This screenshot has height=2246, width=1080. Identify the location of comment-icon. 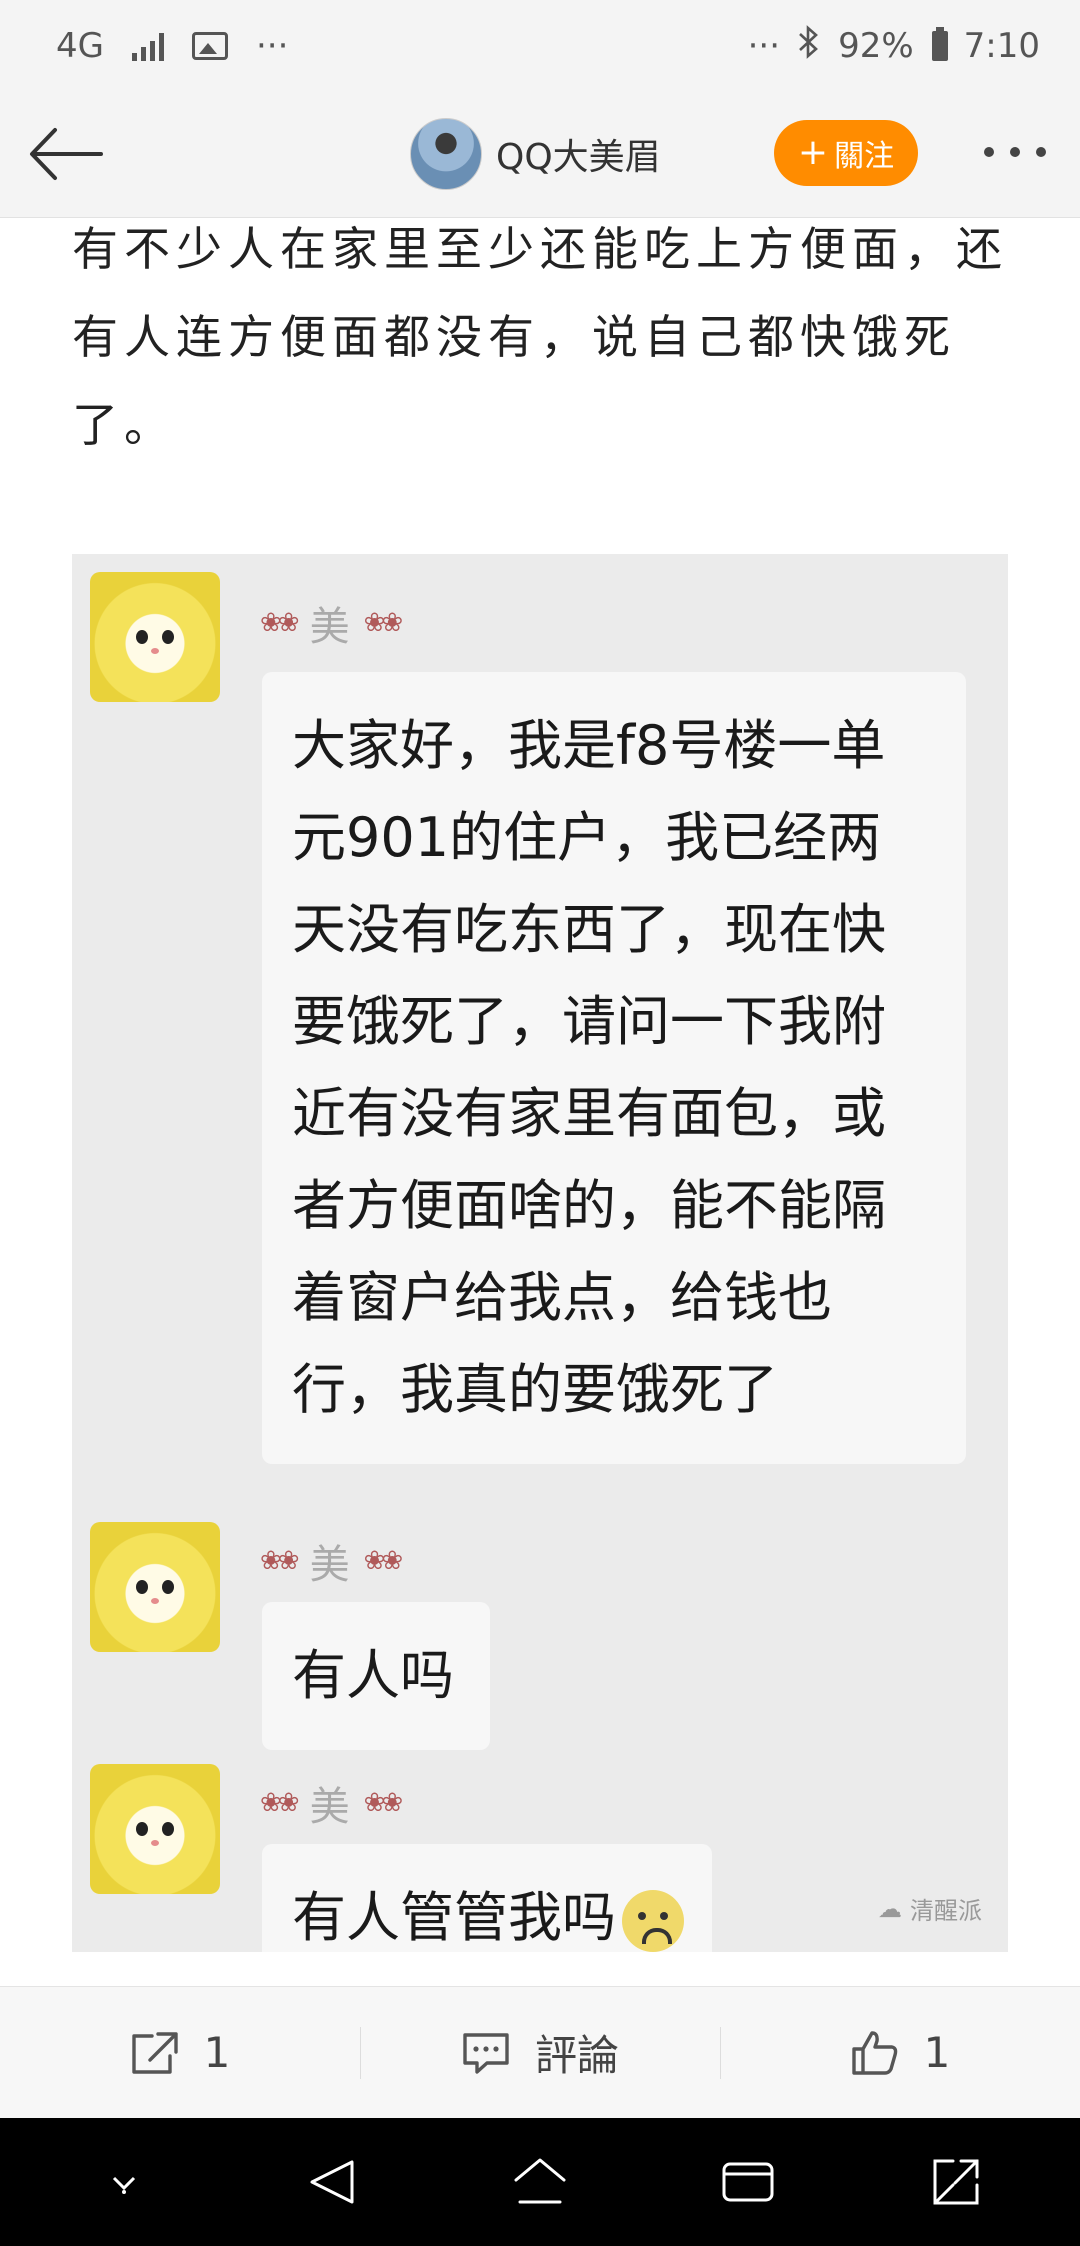
(486, 2053).